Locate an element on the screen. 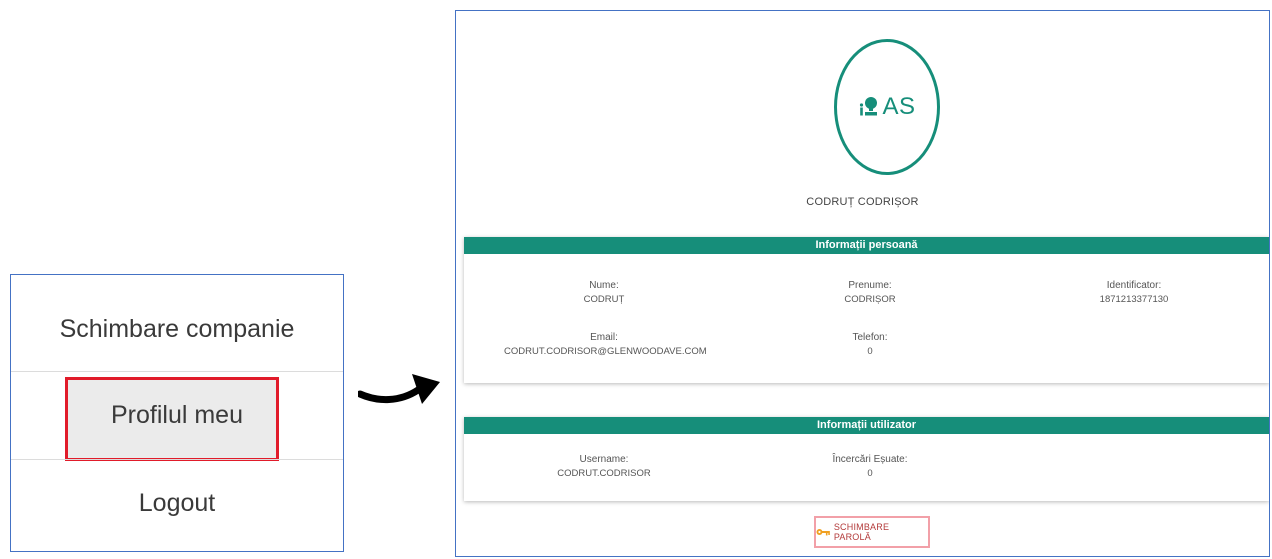  field-label: Prenume: is located at coordinates (870, 285).